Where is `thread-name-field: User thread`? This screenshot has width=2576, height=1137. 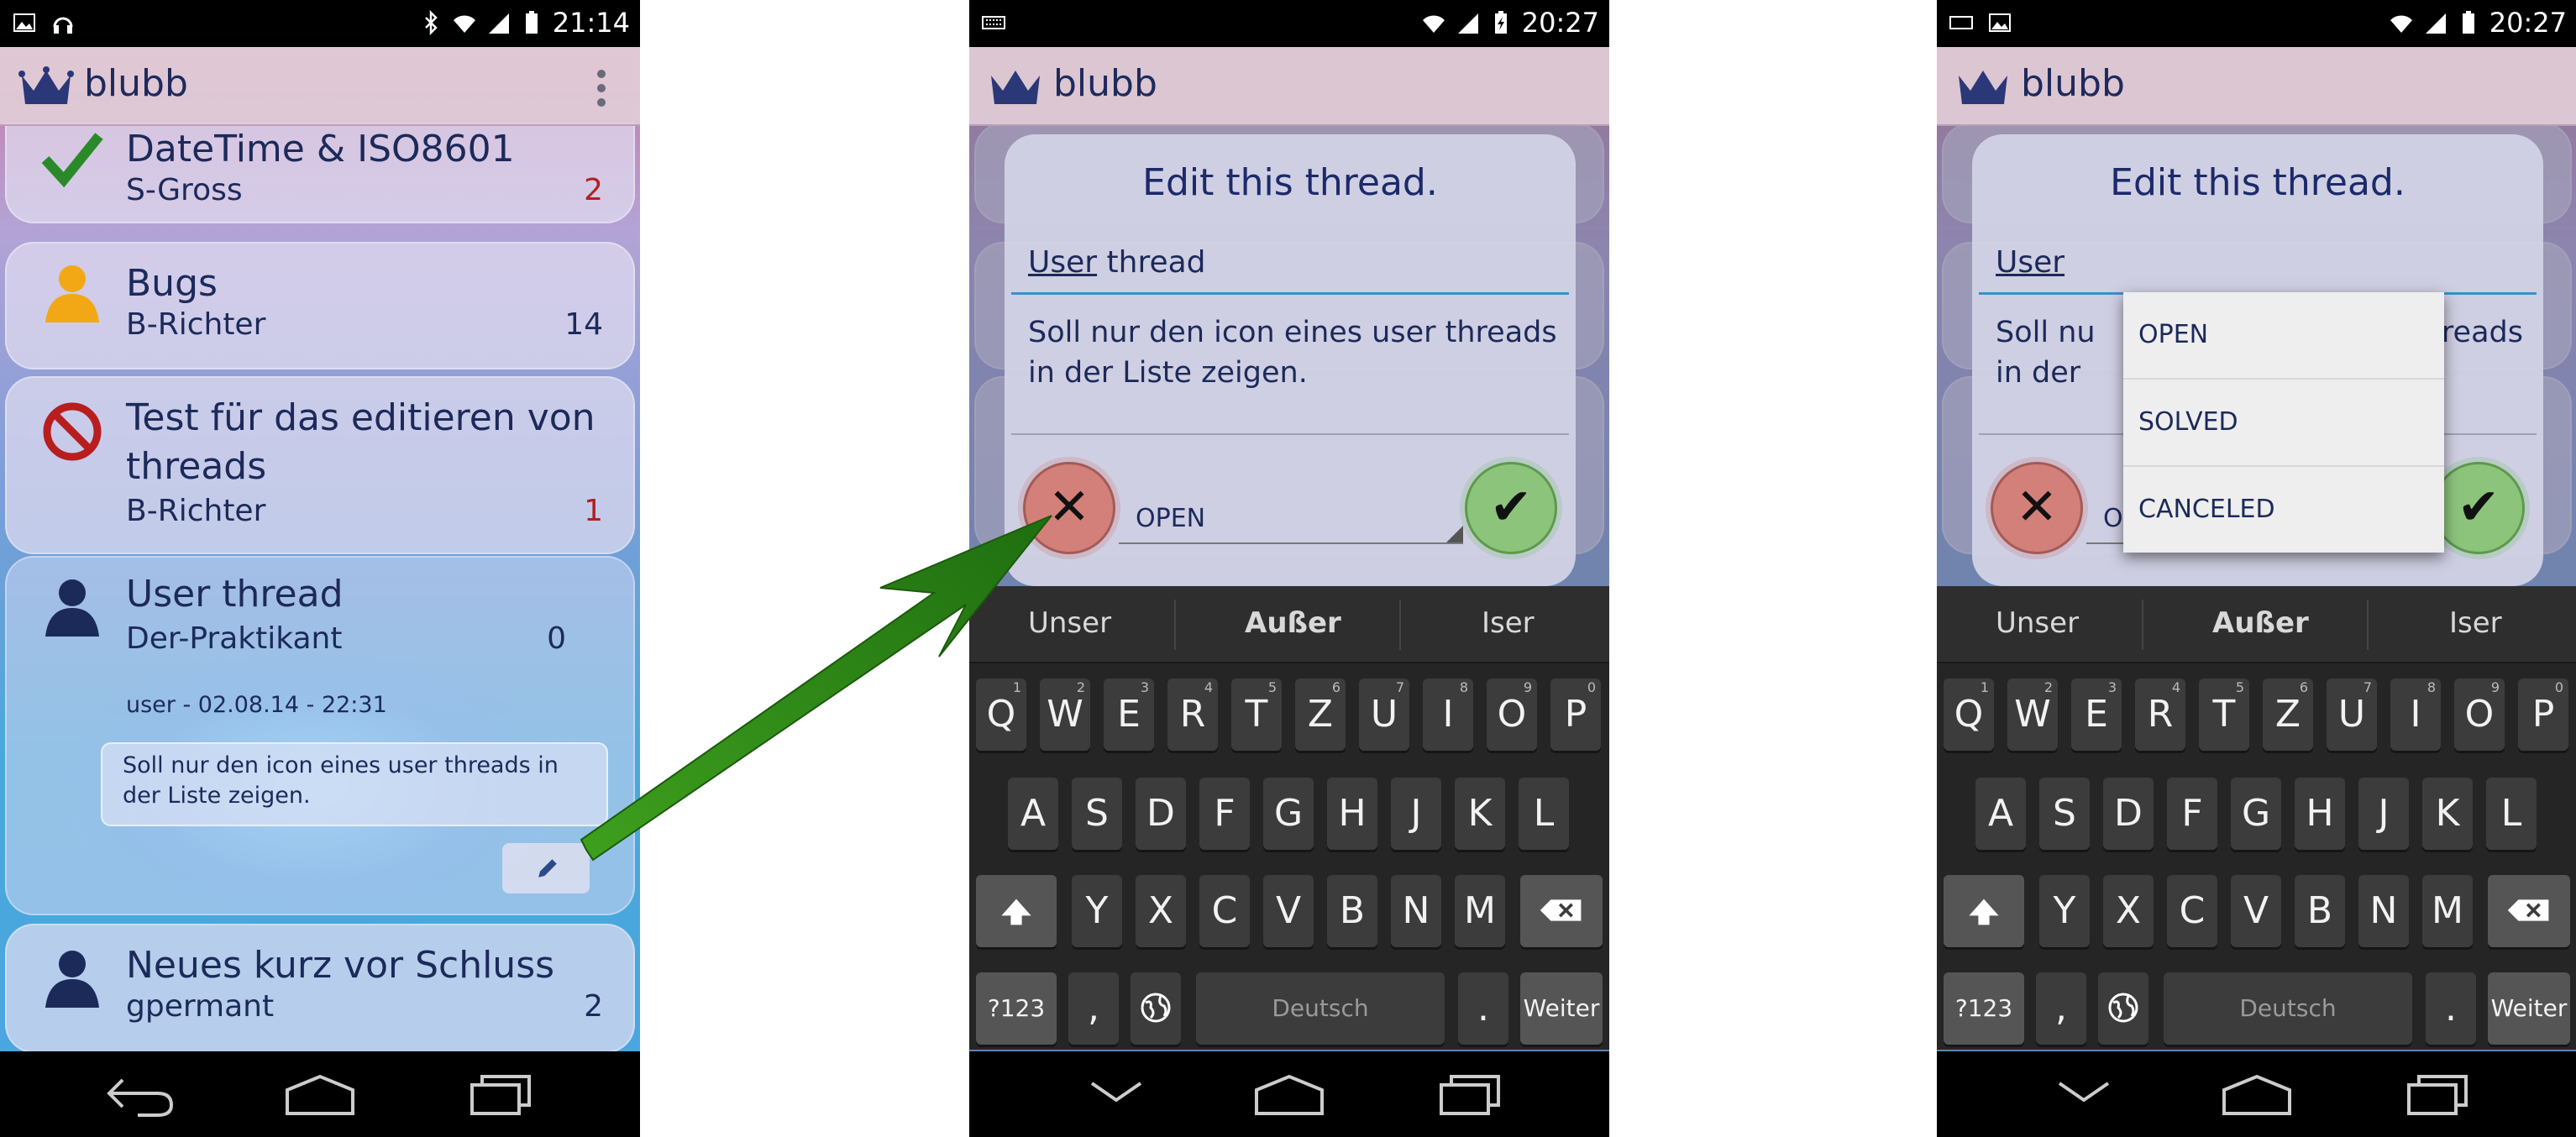 thread-name-field: User thread is located at coordinates (1117, 262).